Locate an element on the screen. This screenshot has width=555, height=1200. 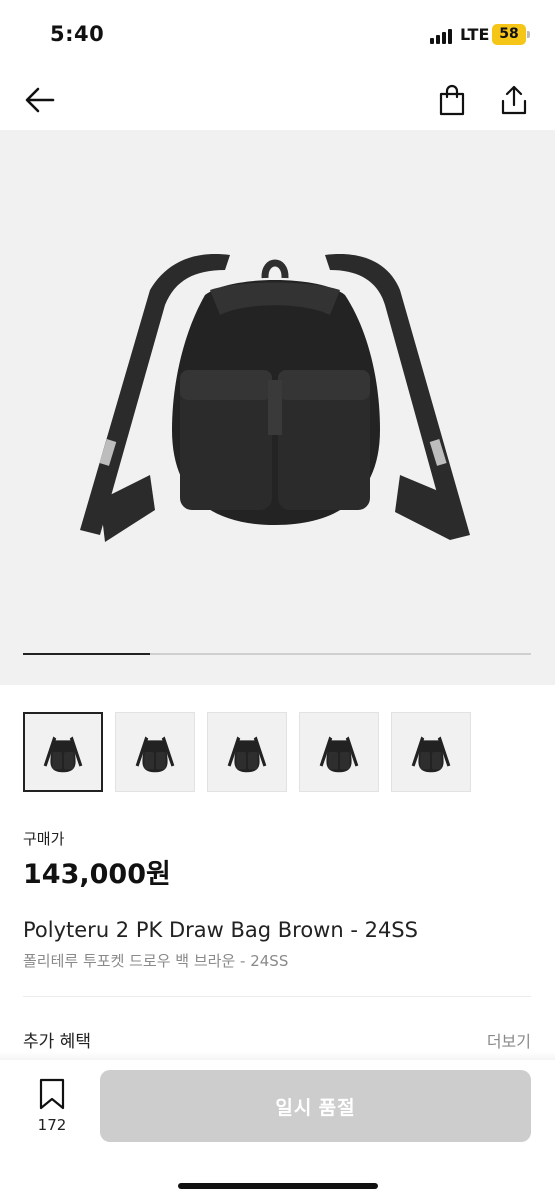
bookmark-icon is located at coordinates (52, 1094).